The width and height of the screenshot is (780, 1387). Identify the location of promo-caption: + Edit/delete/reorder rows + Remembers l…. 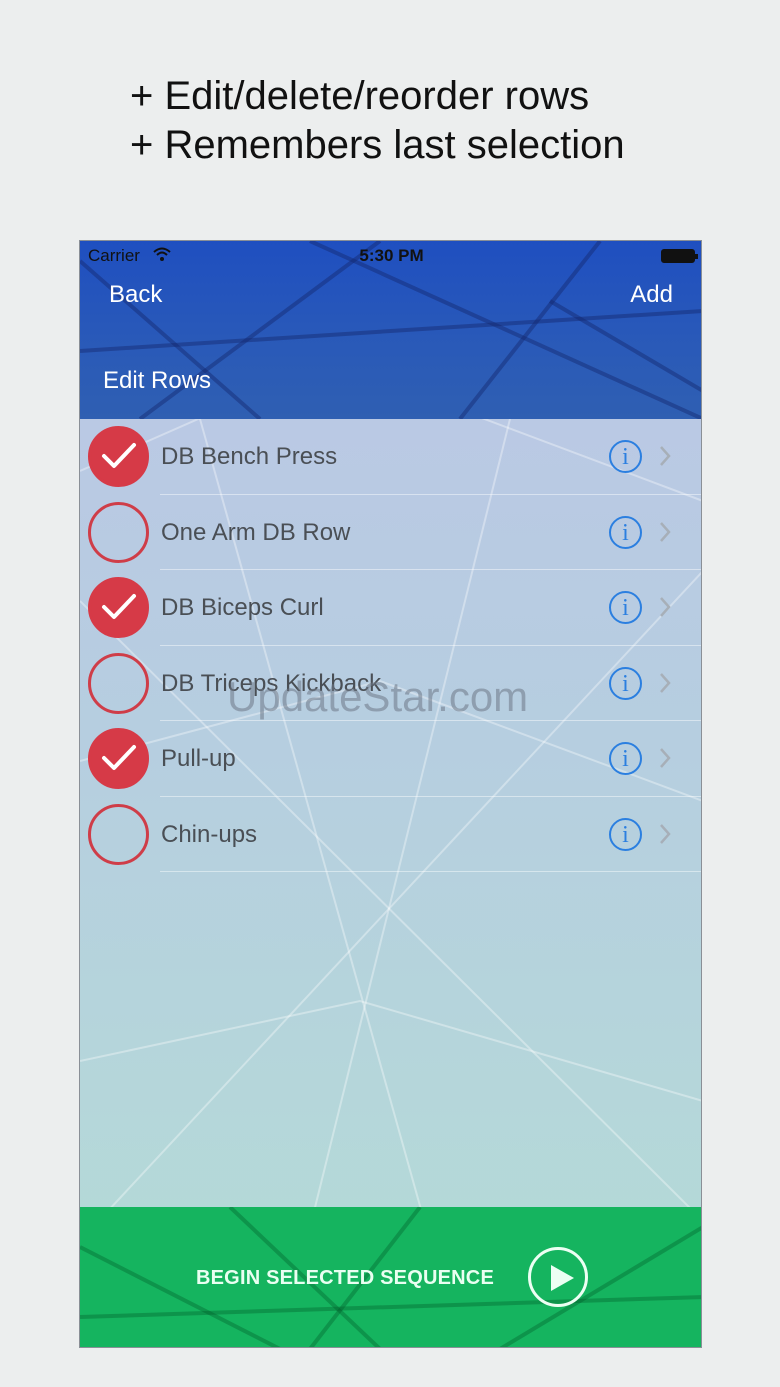
(377, 121).